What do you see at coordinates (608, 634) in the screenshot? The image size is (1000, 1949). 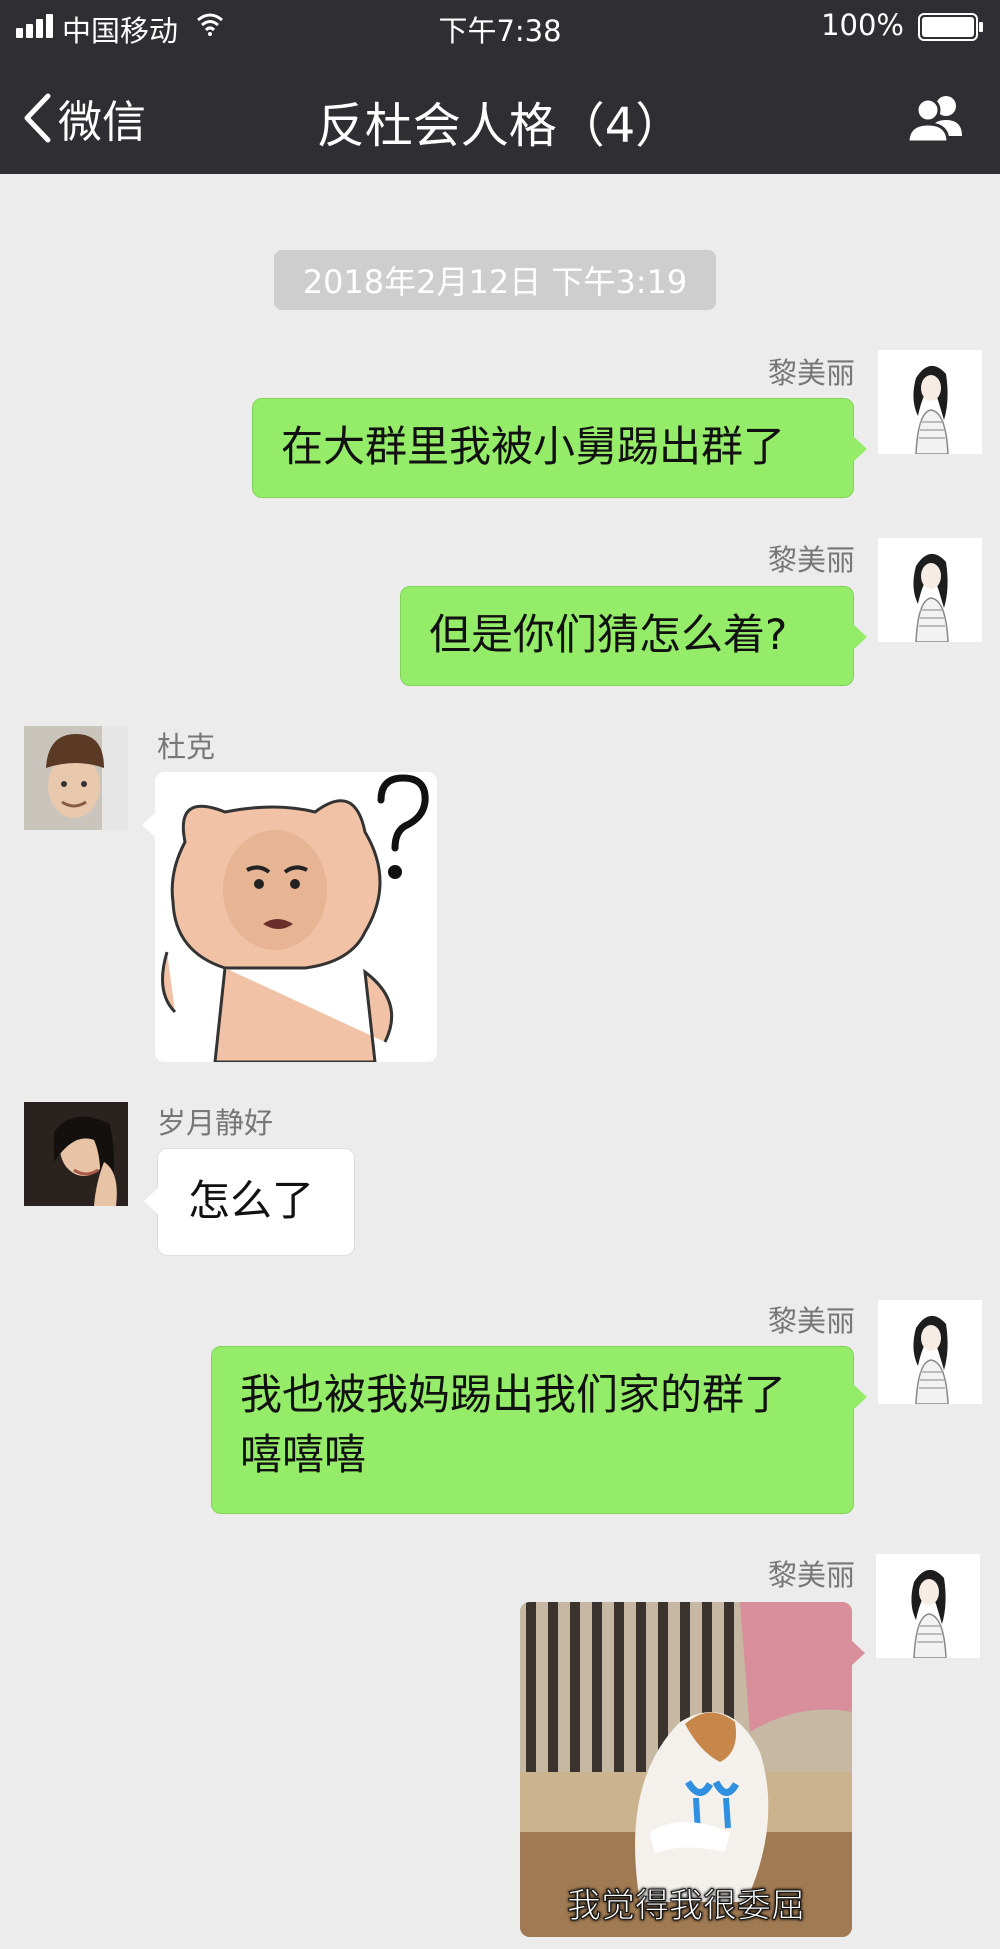 I see `message-text: 但是你们猜怎么着?` at bounding box center [608, 634].